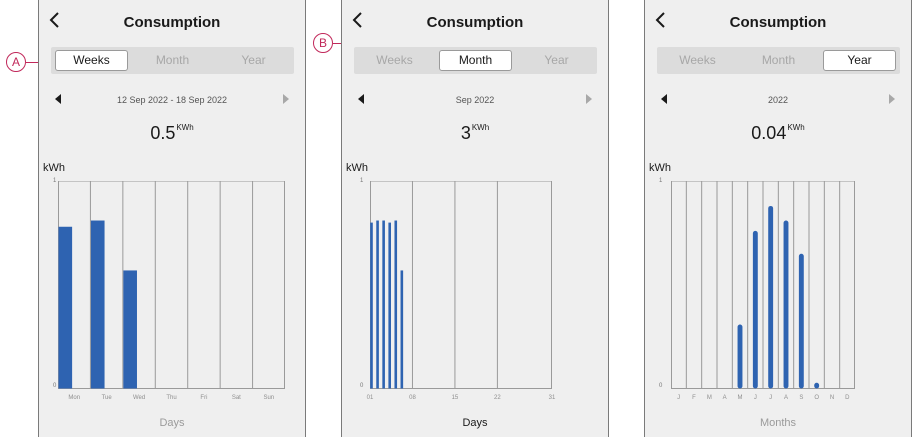 This screenshot has height=437, width=913. Describe the element at coordinates (552, 398) in the screenshot. I see `x-tick-label: 31` at that location.